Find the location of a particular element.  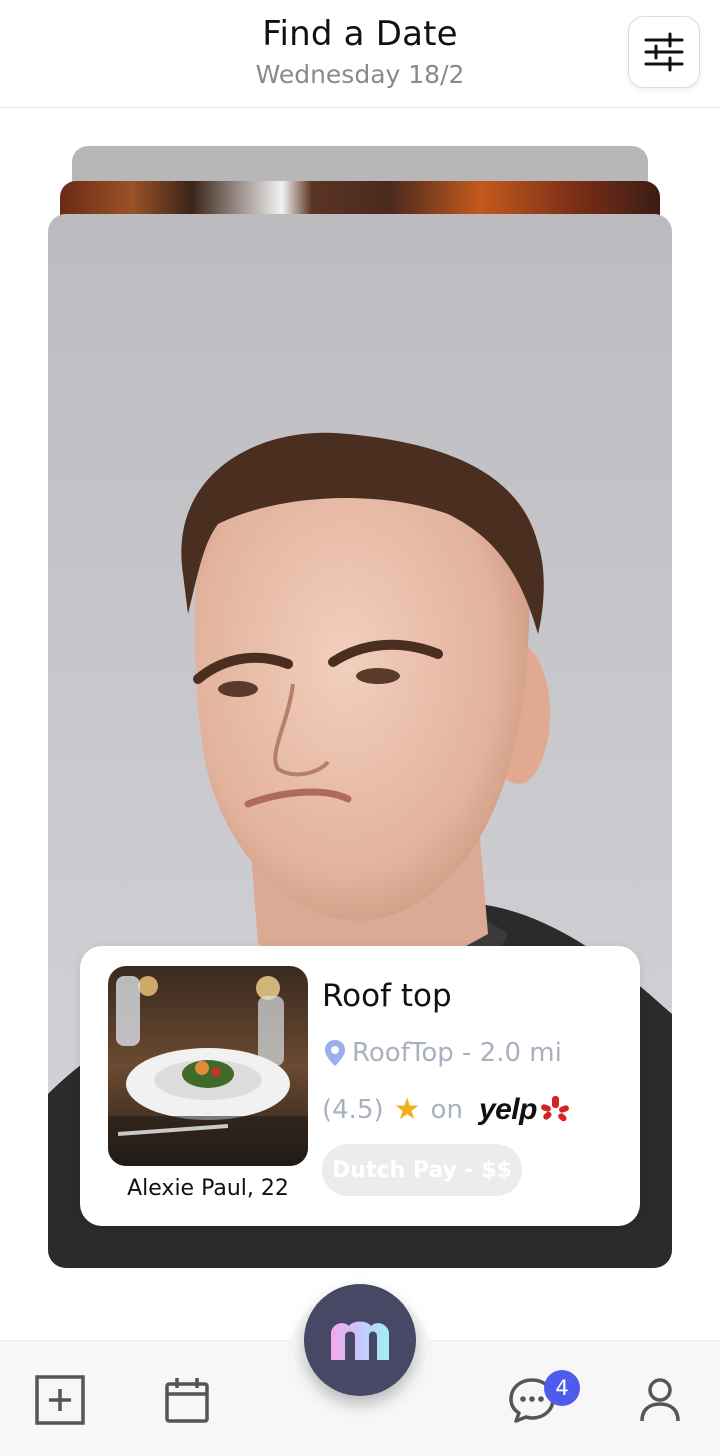

rating-value: (4.5) is located at coordinates (353, 1109).